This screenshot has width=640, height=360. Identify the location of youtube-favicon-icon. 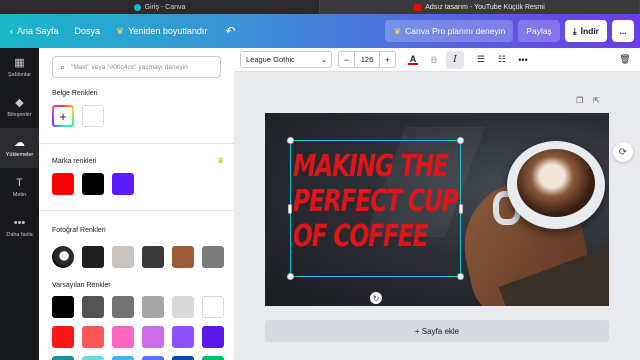
(418, 7).